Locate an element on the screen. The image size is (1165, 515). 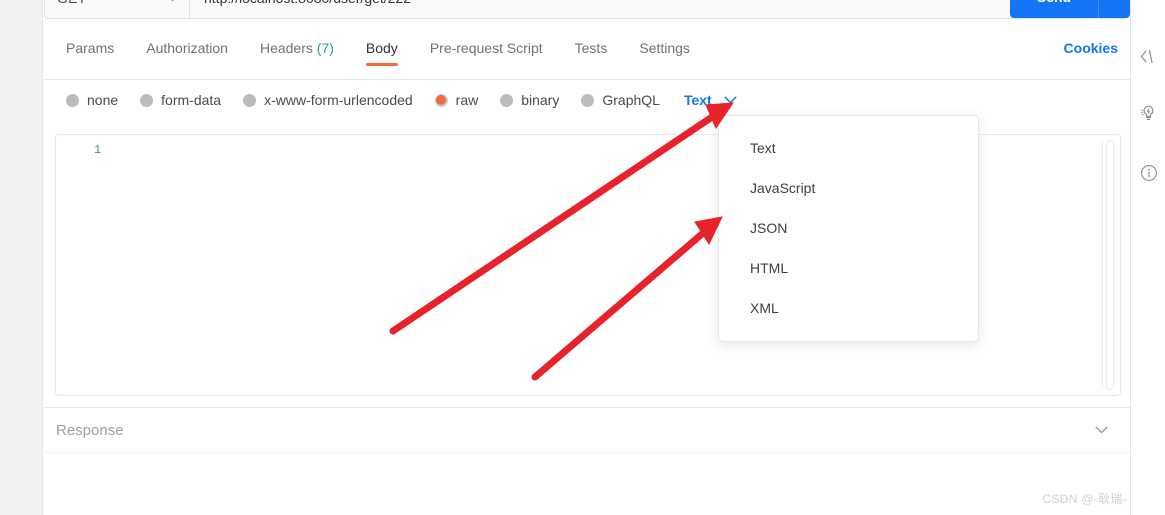
language-select: Text is located at coordinates (710, 100).